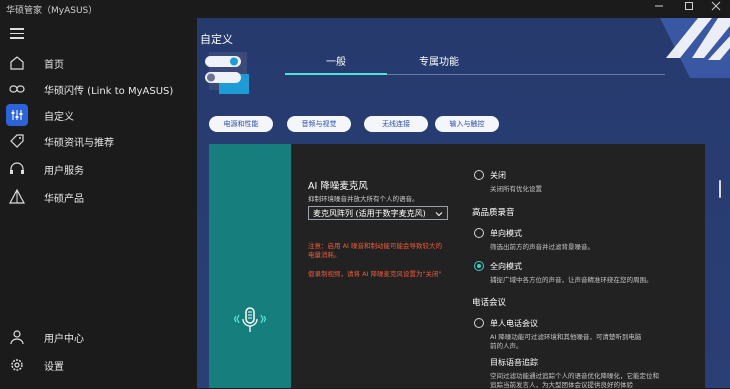 The image size is (730, 389). What do you see at coordinates (439, 63) in the screenshot?
I see `tab-exclusive-features: 专属功能` at bounding box center [439, 63].